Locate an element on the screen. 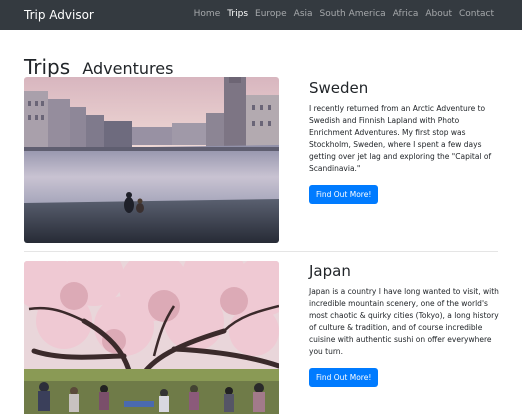 This screenshot has width=522, height=414. page-title-sub: Adventures is located at coordinates (128, 68).